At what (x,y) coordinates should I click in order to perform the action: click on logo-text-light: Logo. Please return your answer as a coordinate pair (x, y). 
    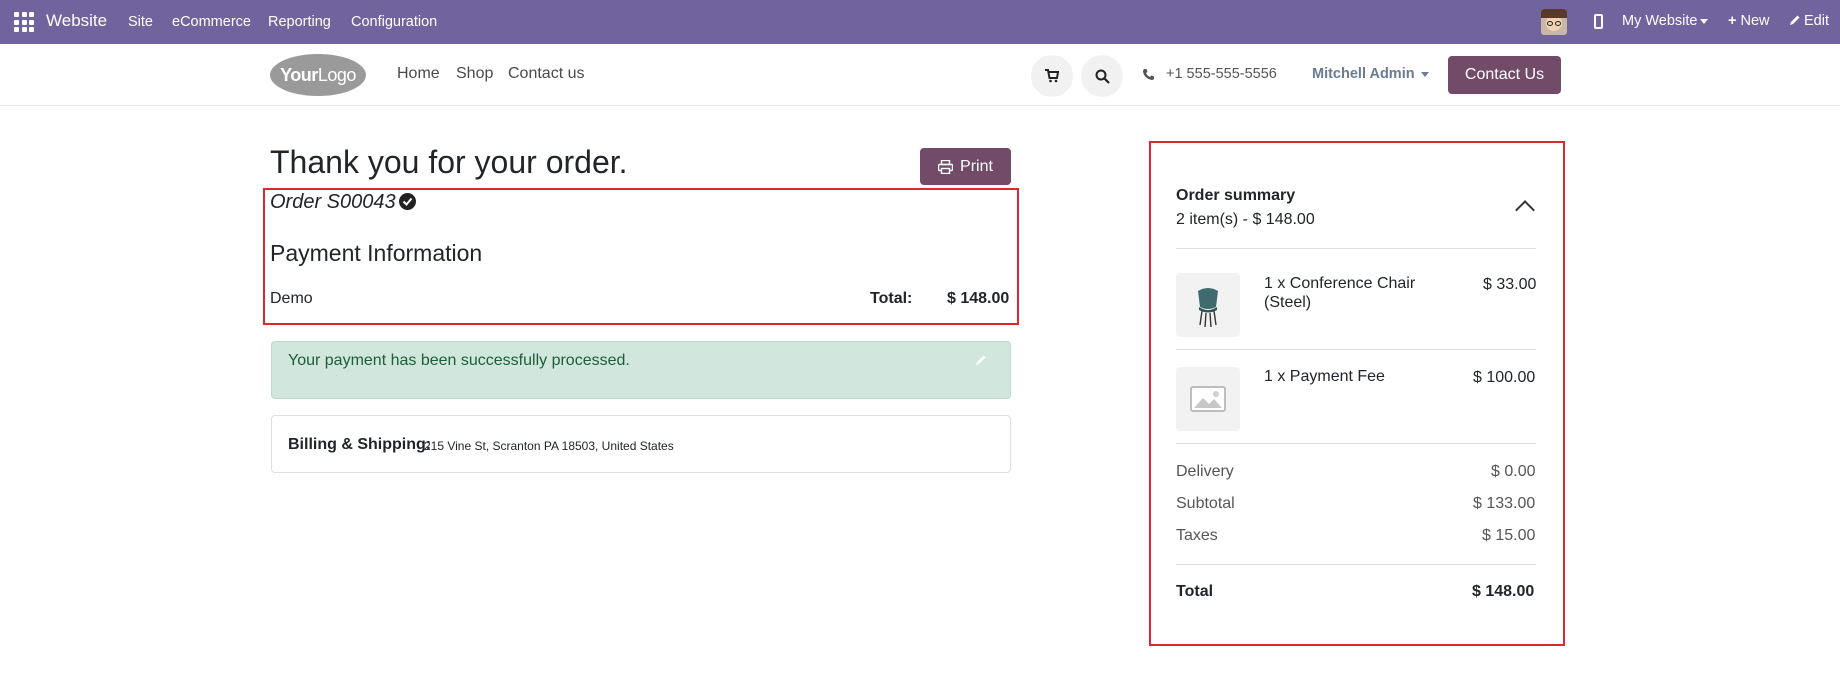
    Looking at the image, I should click on (337, 74).